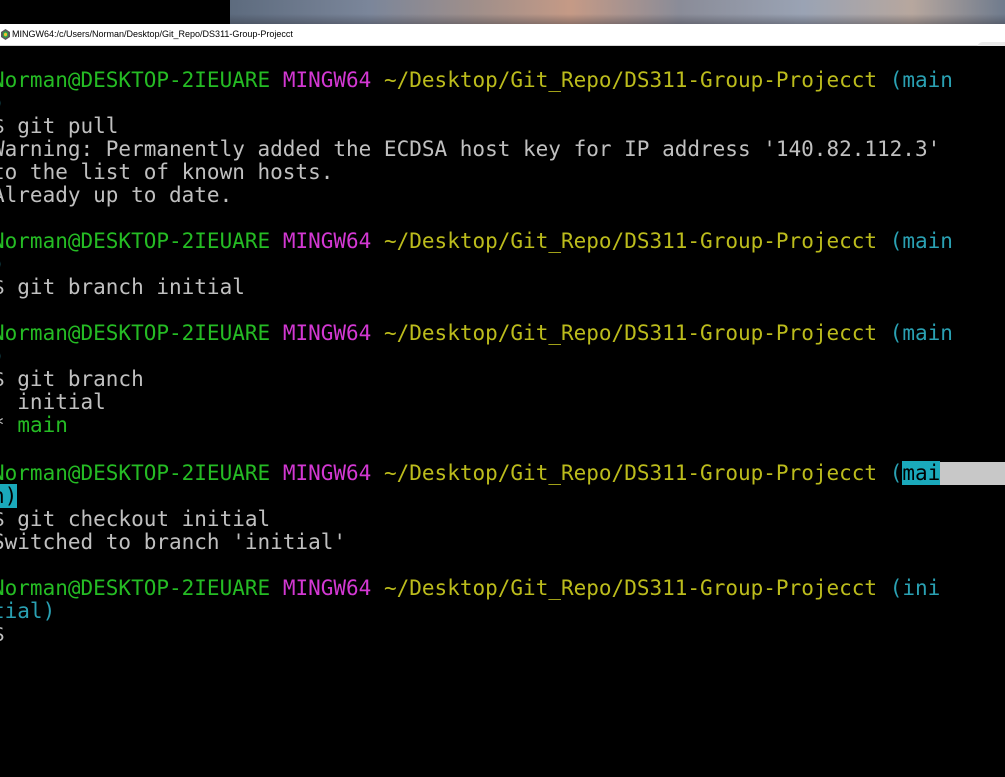 This screenshot has width=1005, height=777. Describe the element at coordinates (921, 473) in the screenshot. I see `selected-branch-text: mai` at that location.